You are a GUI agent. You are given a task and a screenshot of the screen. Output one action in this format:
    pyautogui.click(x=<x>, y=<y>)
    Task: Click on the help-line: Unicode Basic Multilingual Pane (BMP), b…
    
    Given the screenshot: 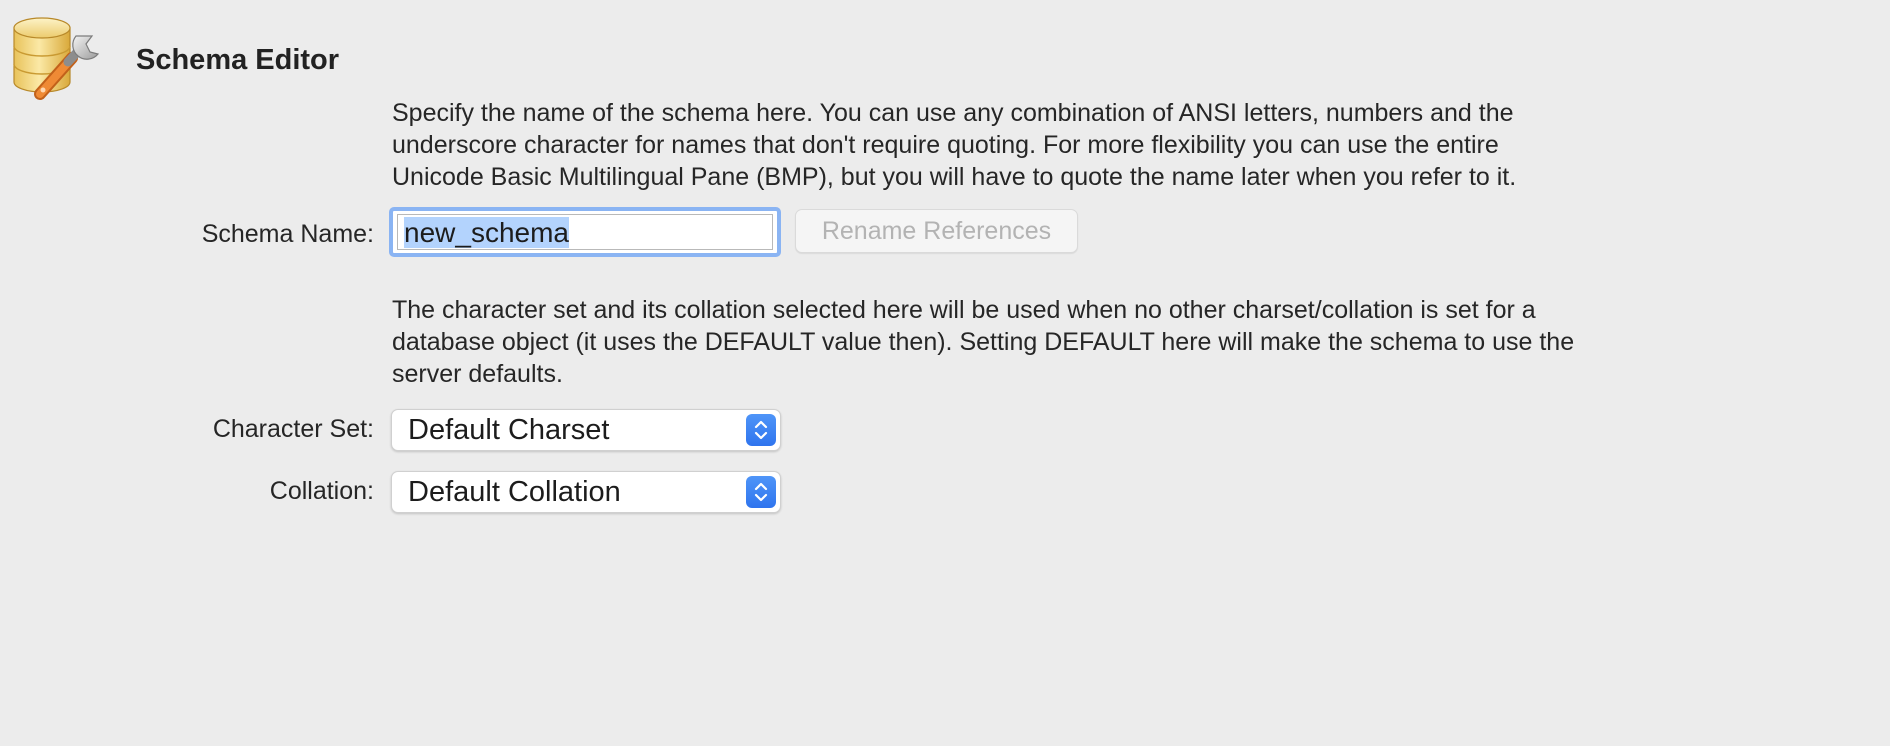 What is the action you would take?
    pyautogui.click(x=954, y=177)
    